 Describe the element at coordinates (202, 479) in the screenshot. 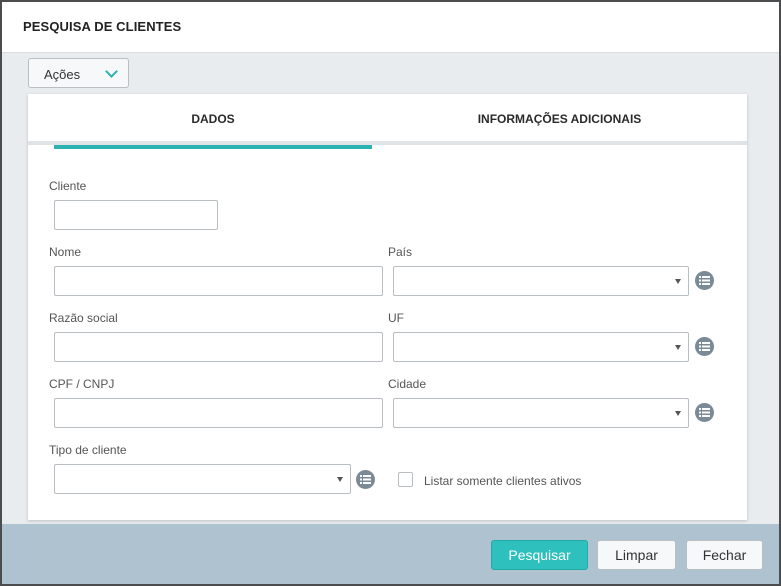

I see `tipo-cliente-select` at that location.